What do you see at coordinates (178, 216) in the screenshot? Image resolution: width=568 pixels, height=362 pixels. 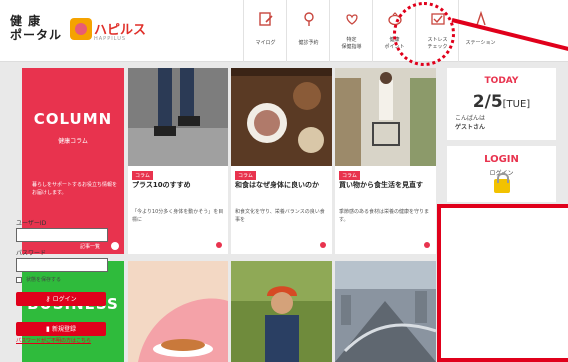 I see `card-body: 「今より10分多く身体を動かそう」を目標に` at bounding box center [178, 216].